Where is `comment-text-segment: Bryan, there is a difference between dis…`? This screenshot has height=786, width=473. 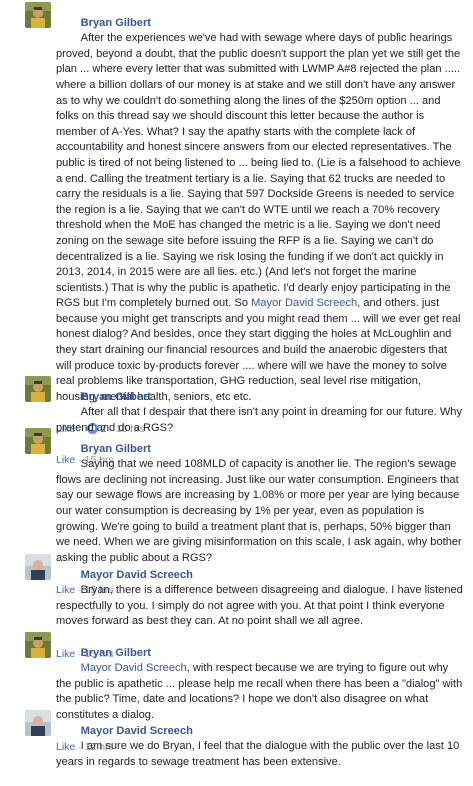 comment-text-segment: Bryan, there is a difference between dis… is located at coordinates (261, 606).